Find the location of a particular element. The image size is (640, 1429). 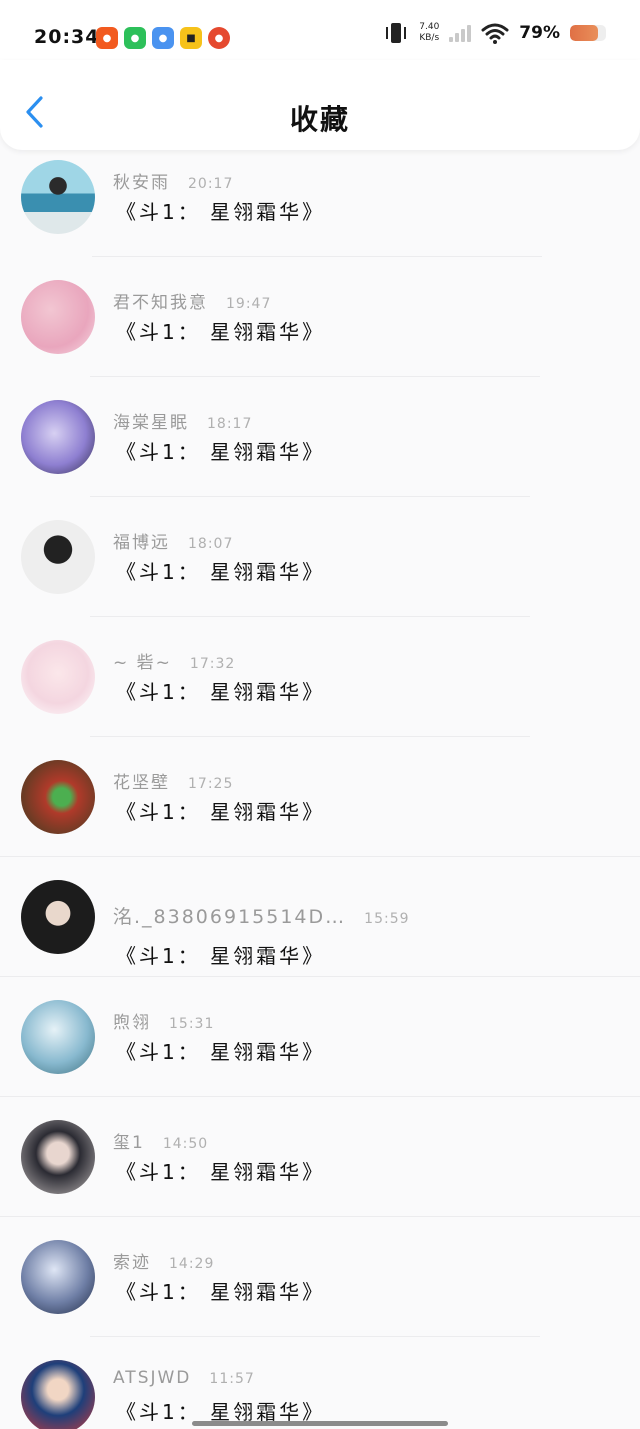

user-name: 海棠星眠 is located at coordinates (151, 423).